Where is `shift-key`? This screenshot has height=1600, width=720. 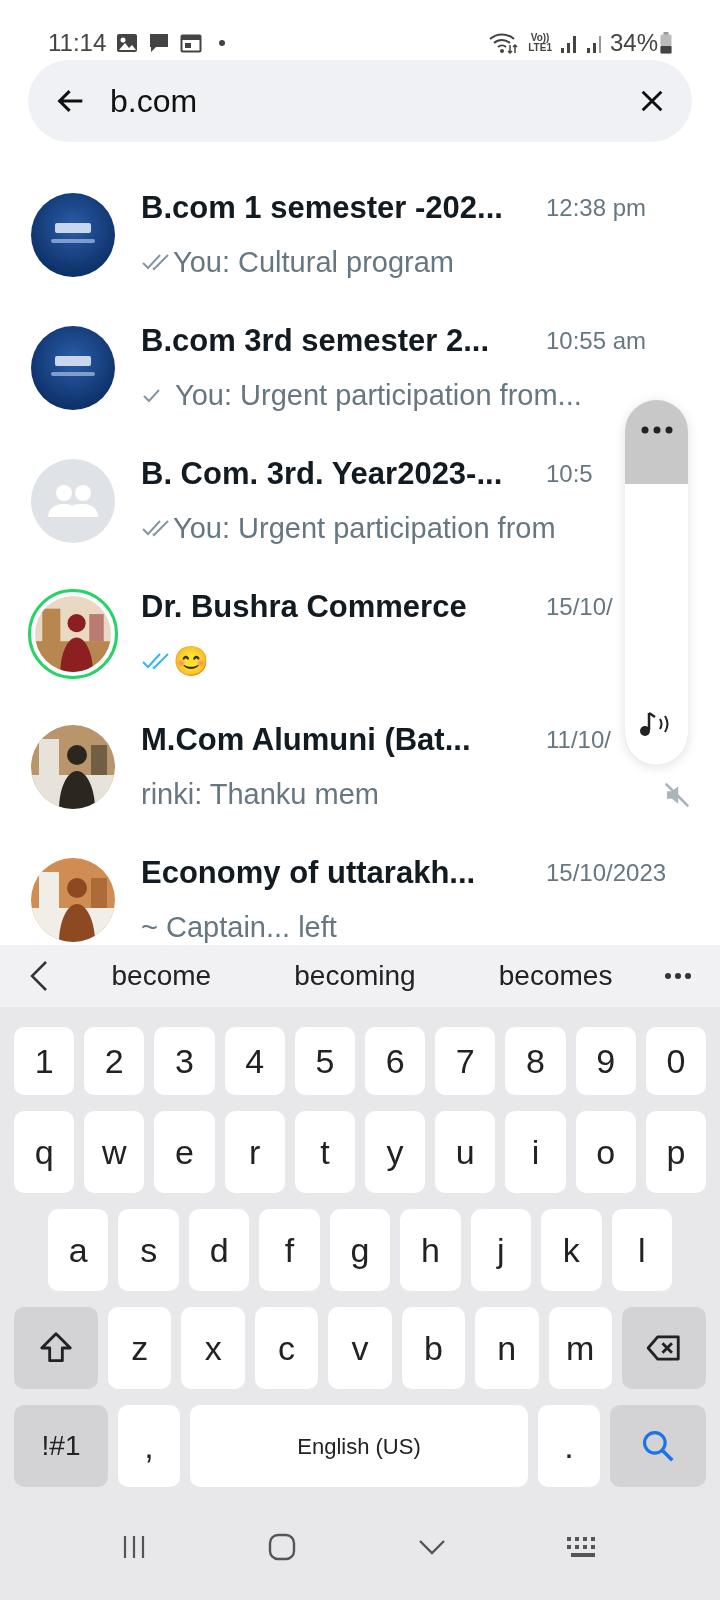 shift-key is located at coordinates (56, 1348).